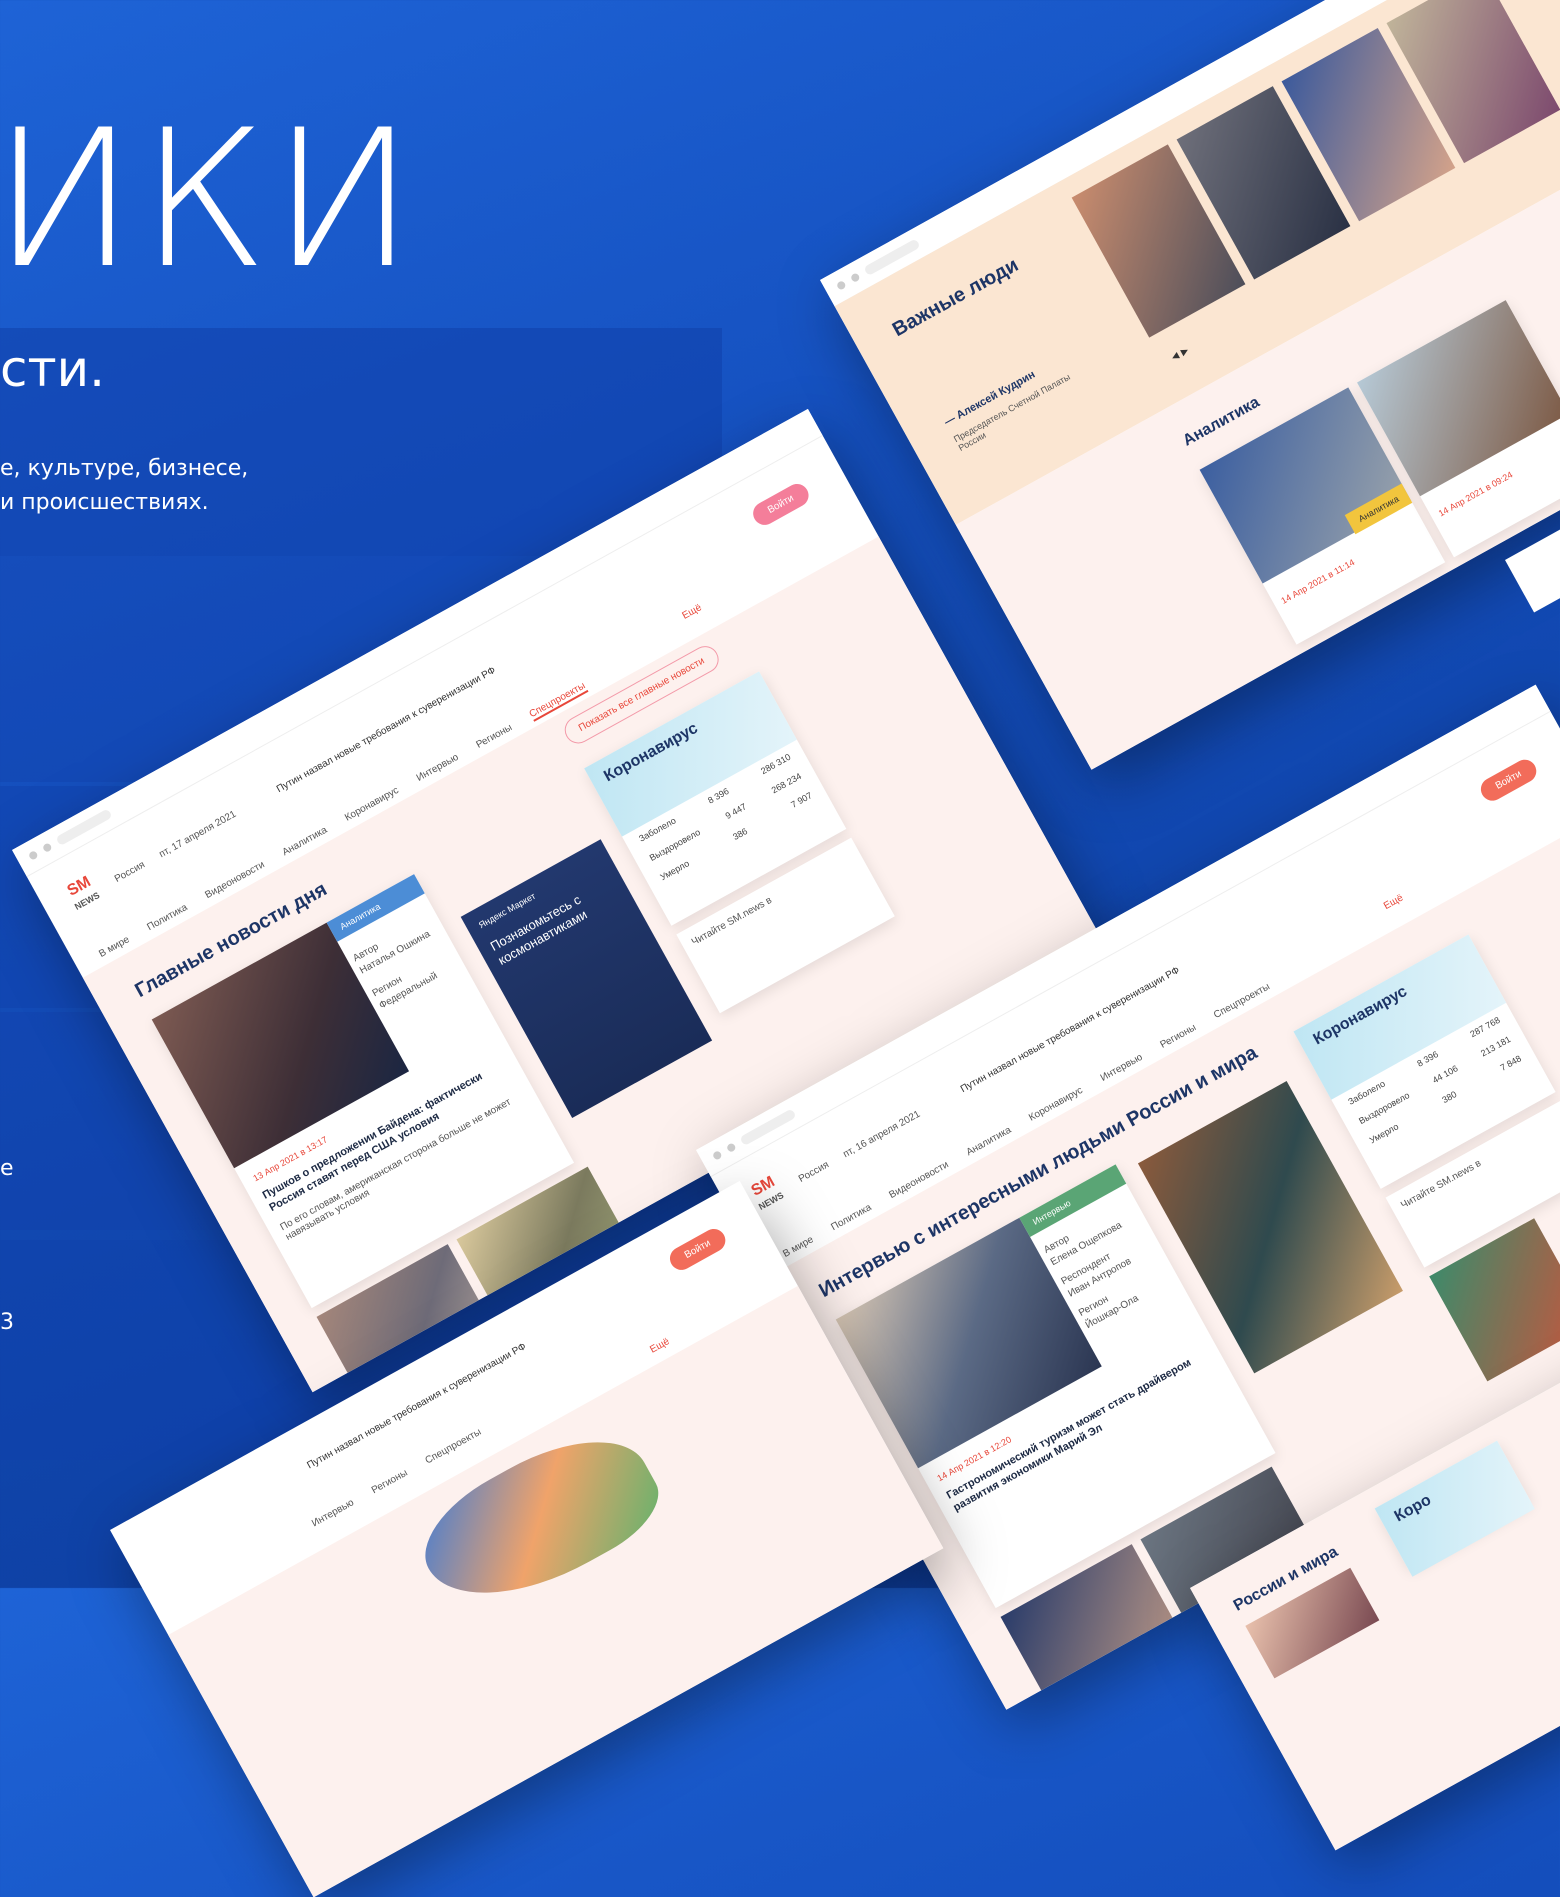 This screenshot has height=1897, width=1560. What do you see at coordinates (209, 199) in the screenshot?
I see `hero-title: ИКИ` at bounding box center [209, 199].